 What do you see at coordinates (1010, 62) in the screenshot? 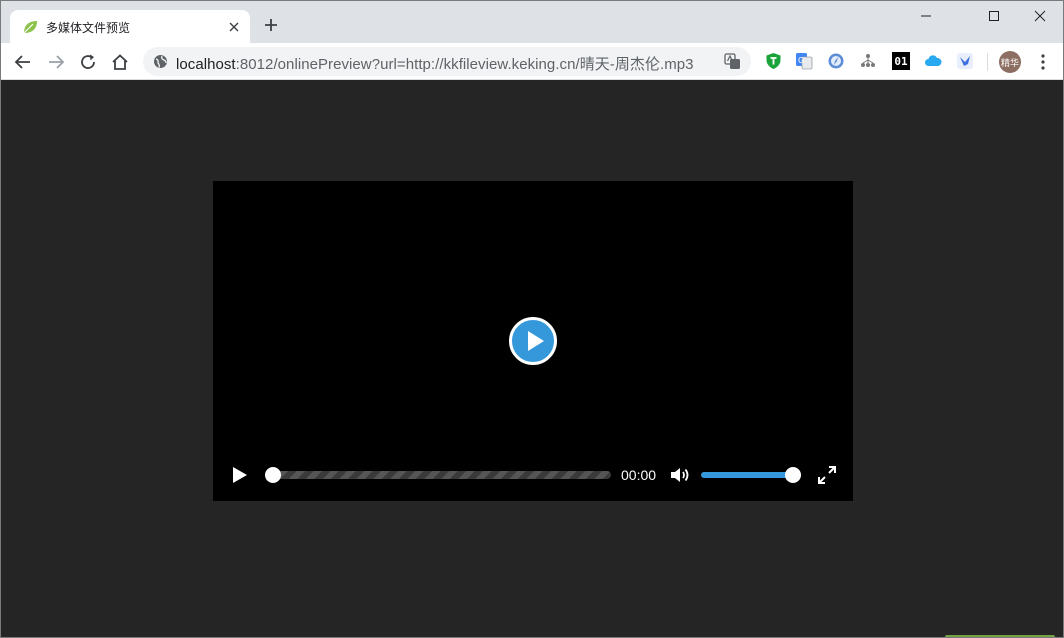
I see `profile-avatar: 精华` at bounding box center [1010, 62].